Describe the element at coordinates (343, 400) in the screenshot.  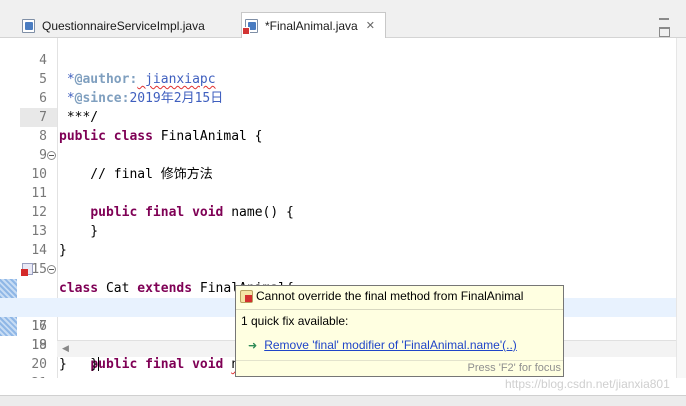
I see `bottom-panel-edge` at that location.